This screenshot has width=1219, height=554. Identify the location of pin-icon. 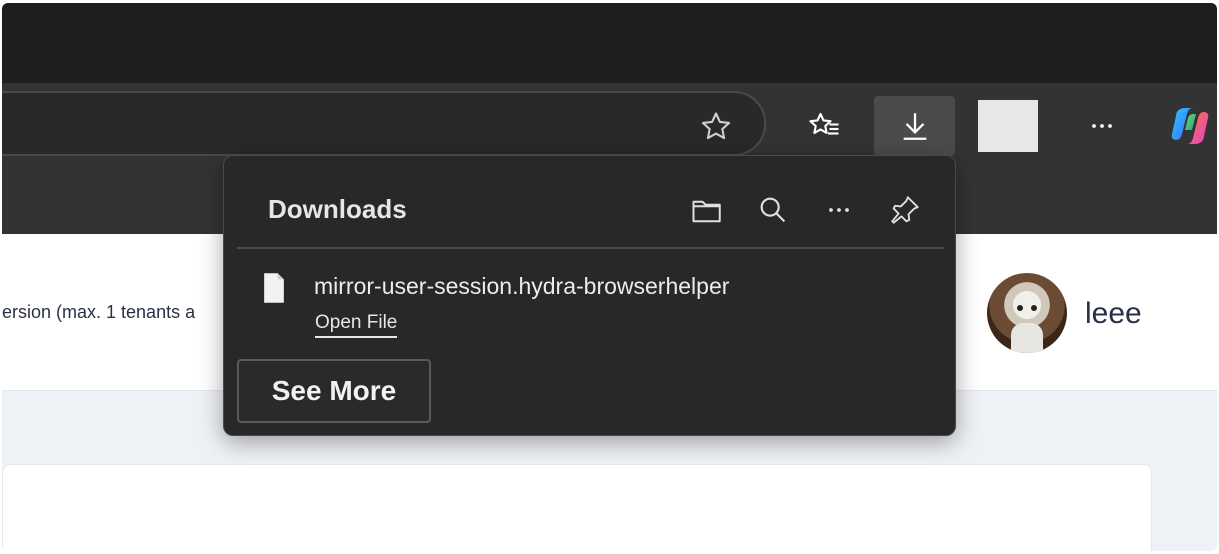
(905, 210).